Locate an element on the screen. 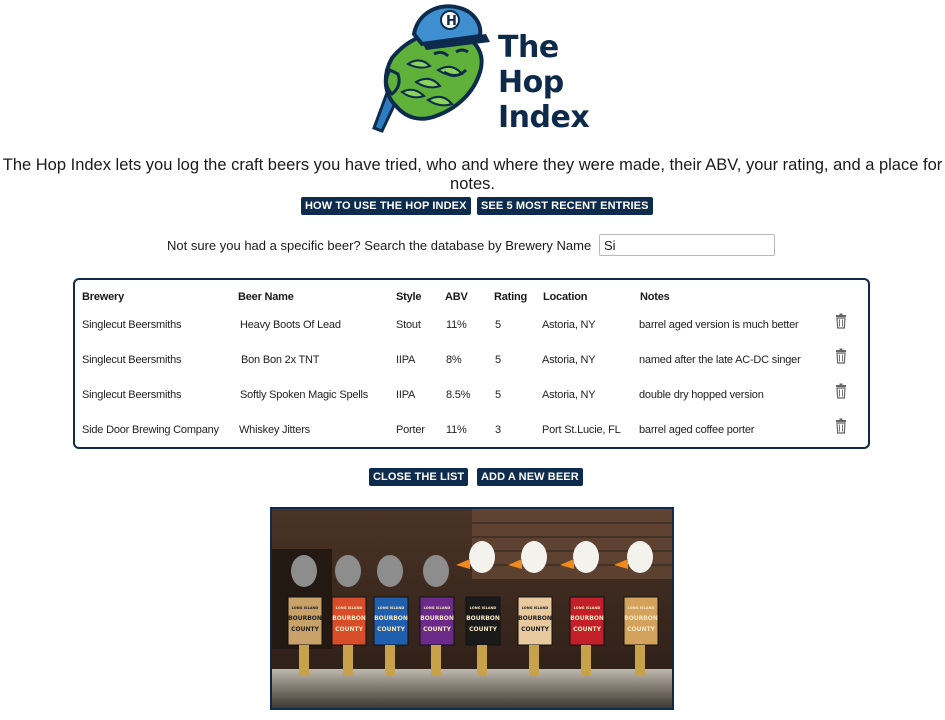 The width and height of the screenshot is (945, 720). cell-notes: double dry hopped version is located at coordinates (701, 395).